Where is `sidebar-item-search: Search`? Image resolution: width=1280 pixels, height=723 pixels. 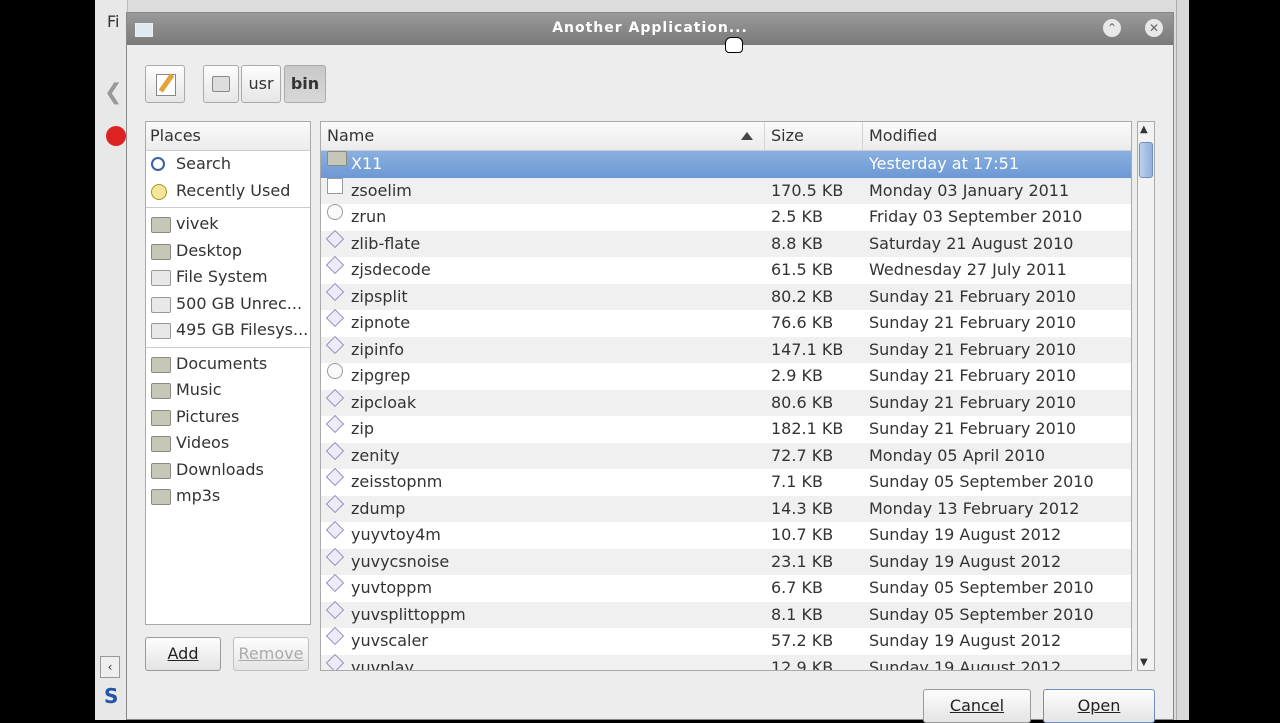
sidebar-item-search: Search is located at coordinates (228, 164).